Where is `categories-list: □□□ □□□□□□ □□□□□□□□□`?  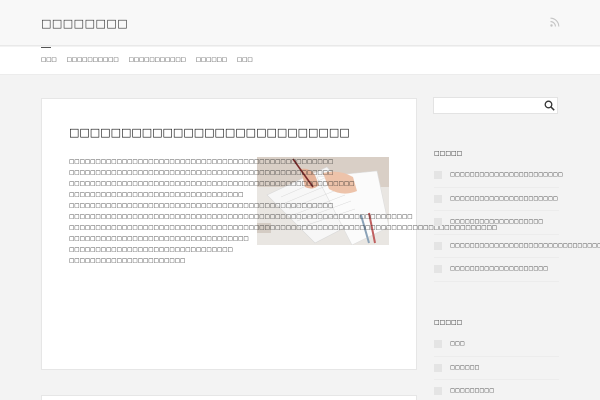 categories-list: □□□ □□□□□□ □□□□□□□□□ is located at coordinates (496, 366).